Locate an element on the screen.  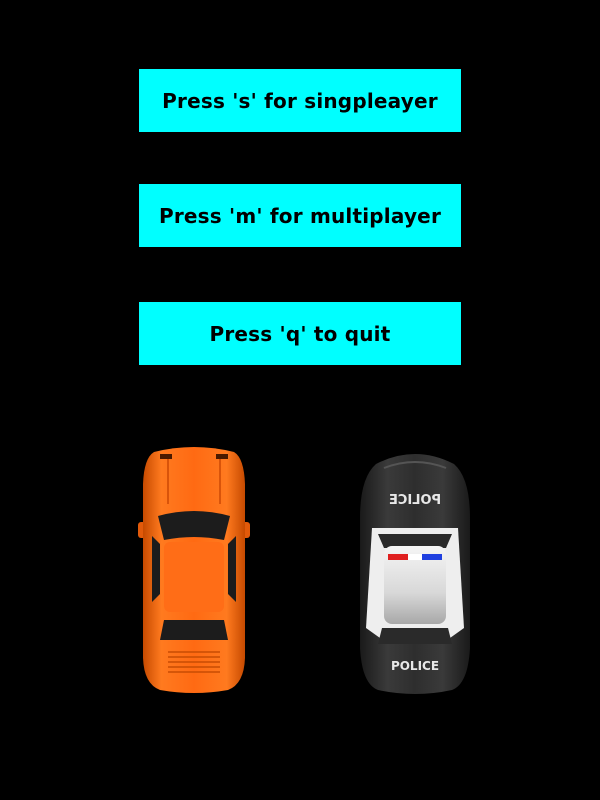
orange-car-sprite is located at coordinates (194, 570).